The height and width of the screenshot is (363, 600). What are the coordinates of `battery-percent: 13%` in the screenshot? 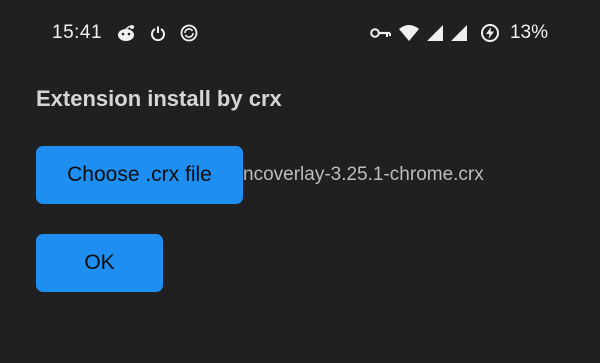 It's located at (528, 32).